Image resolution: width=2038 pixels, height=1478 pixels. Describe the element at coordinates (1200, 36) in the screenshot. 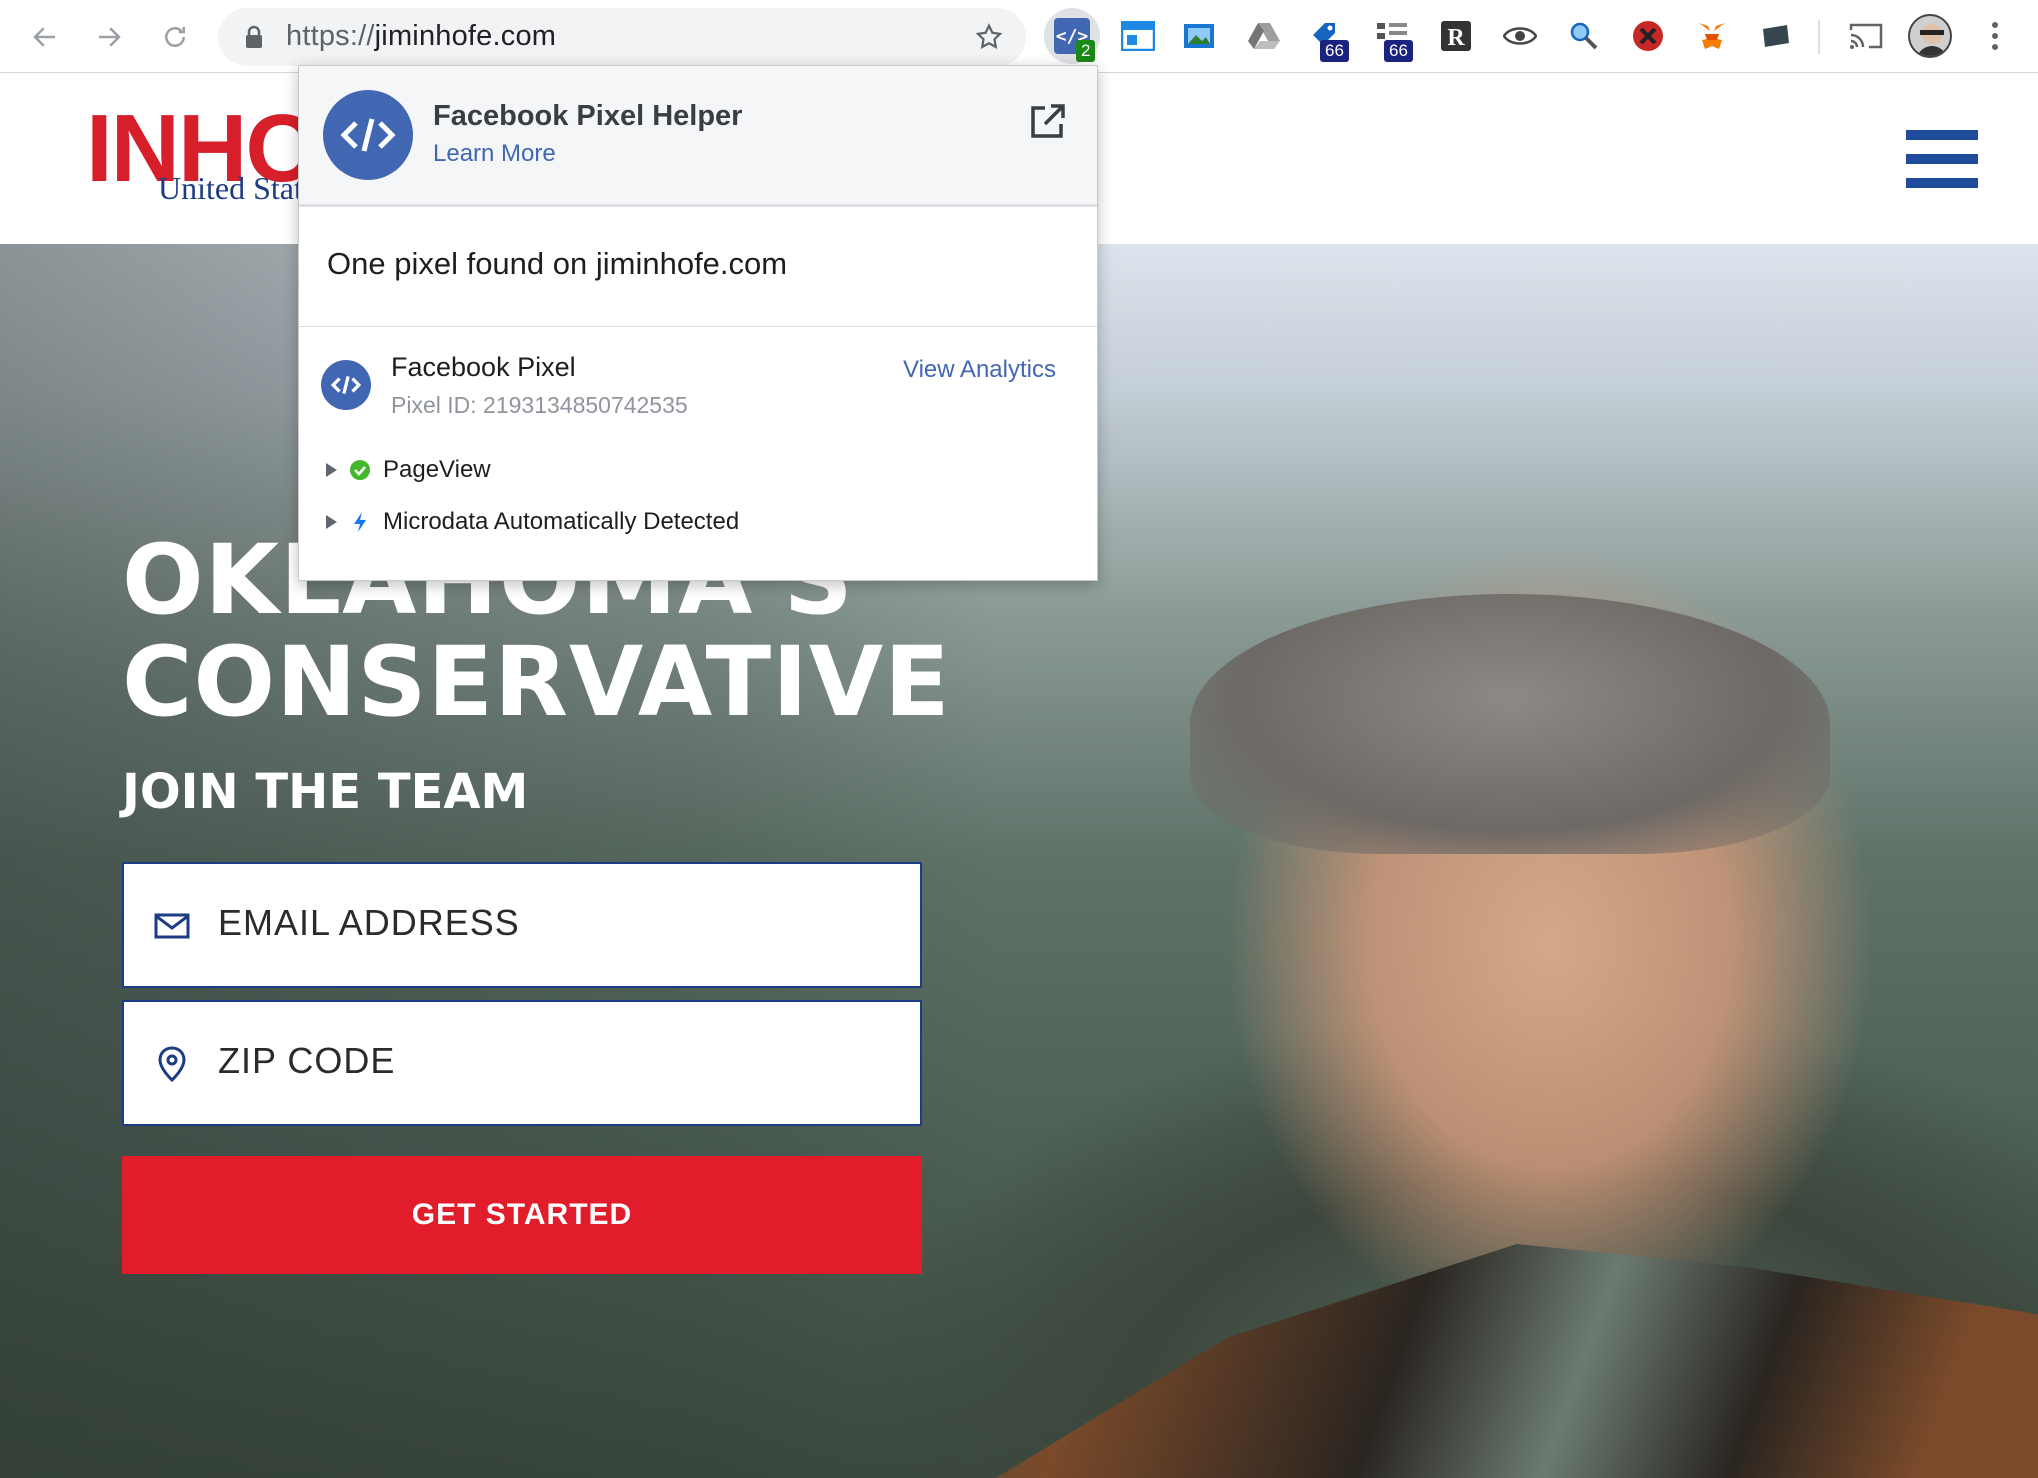

I see `photo-icon` at that location.